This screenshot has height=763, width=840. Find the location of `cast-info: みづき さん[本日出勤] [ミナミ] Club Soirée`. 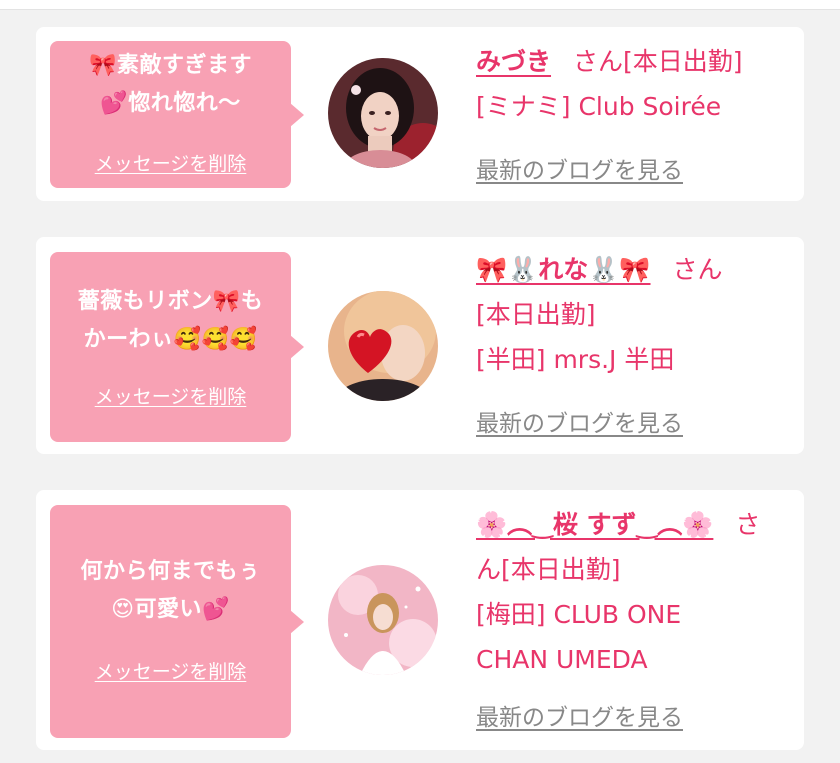

cast-info: みづき さん[本日出勤] [ミナミ] Club Soirée is located at coordinates (631, 84).